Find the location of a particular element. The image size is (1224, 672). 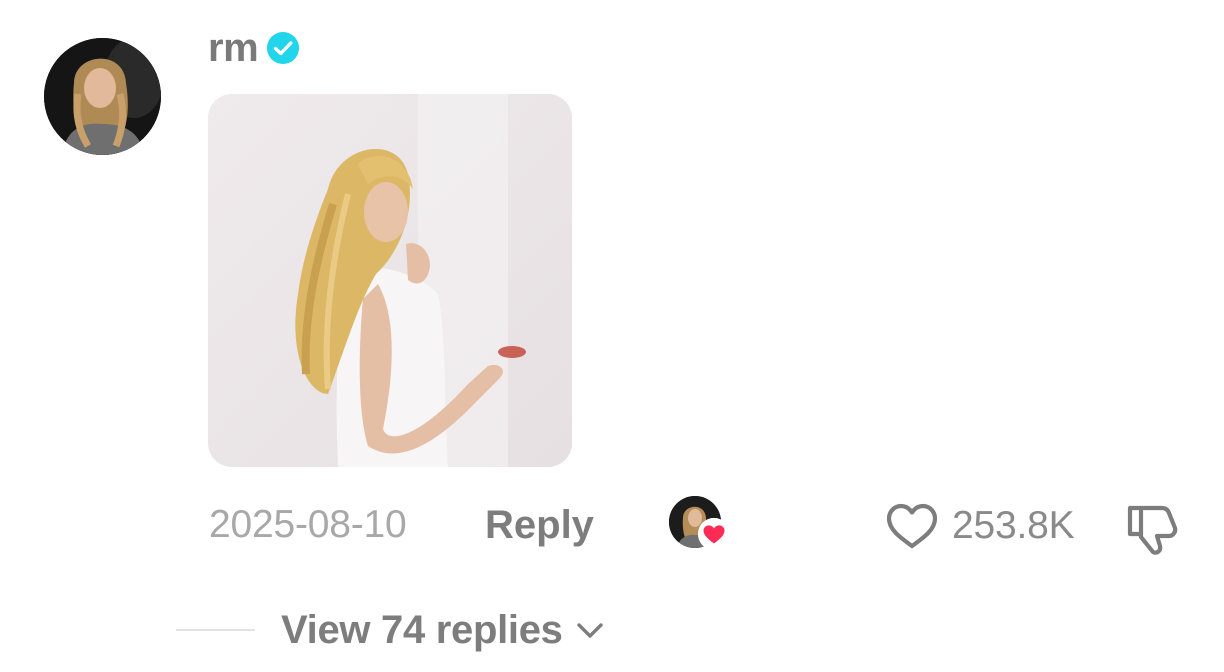

heart-outline-icon is located at coordinates (912, 526).